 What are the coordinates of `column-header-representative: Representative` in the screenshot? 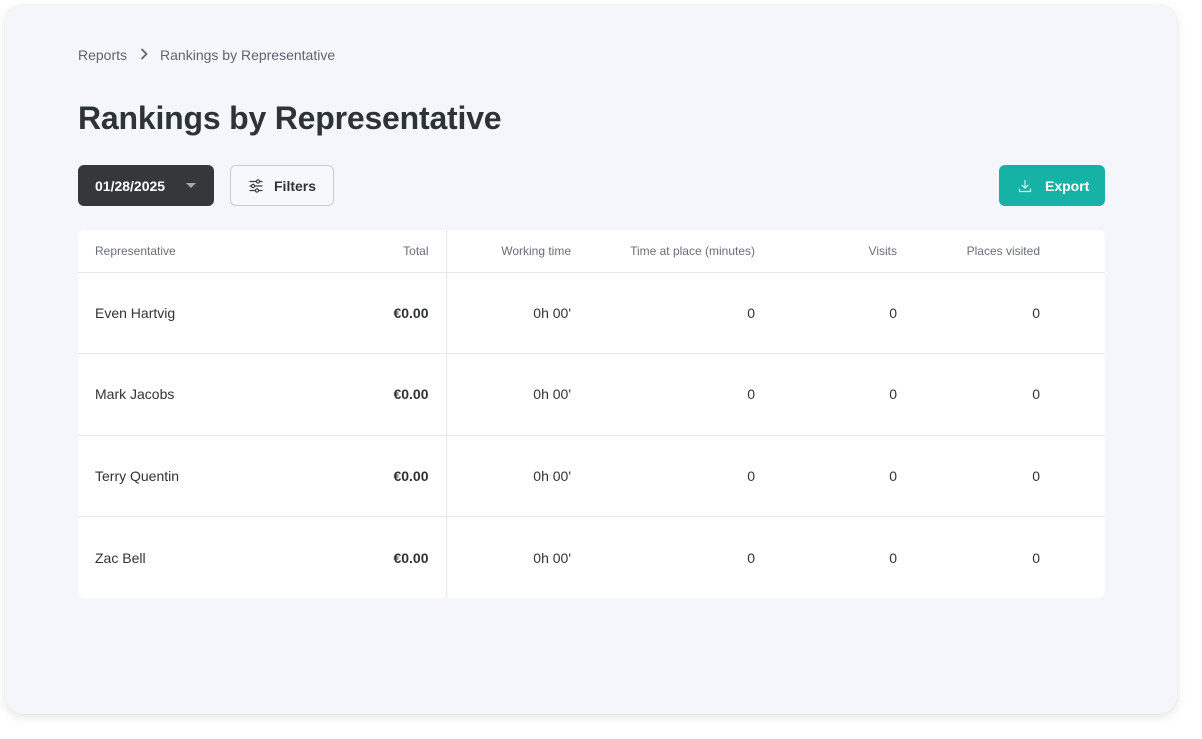 It's located at (228, 251).